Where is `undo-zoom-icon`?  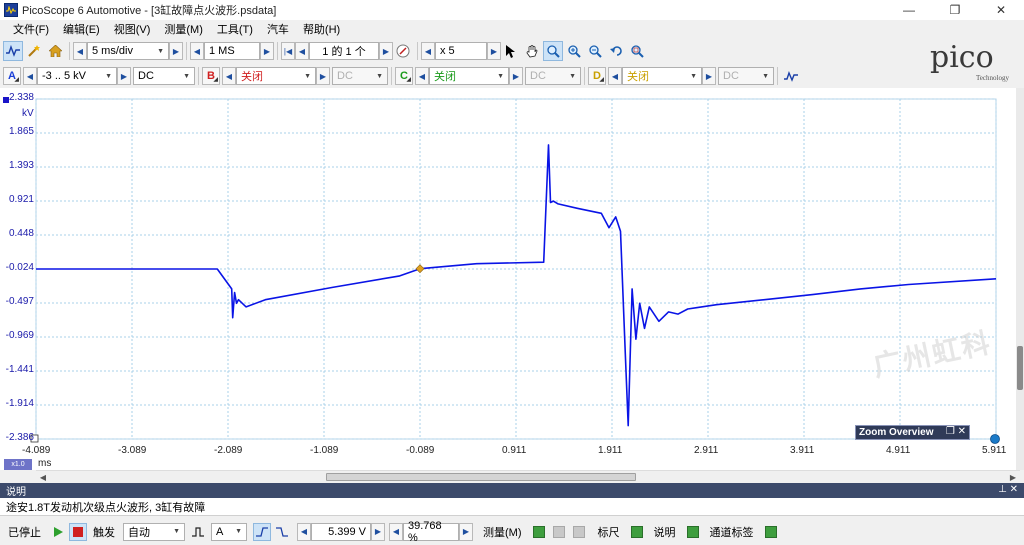
undo-zoom-icon is located at coordinates (616, 51).